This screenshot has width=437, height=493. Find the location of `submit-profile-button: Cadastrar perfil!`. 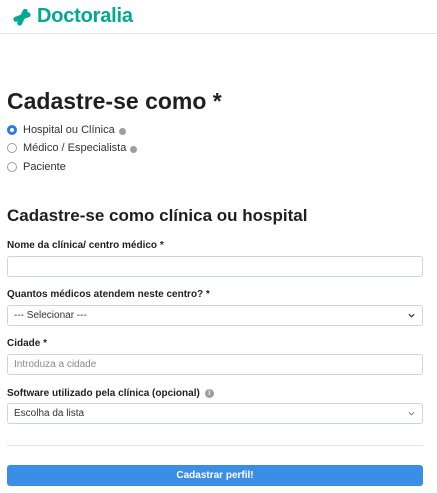

submit-profile-button: Cadastrar perfil! is located at coordinates (215, 475).